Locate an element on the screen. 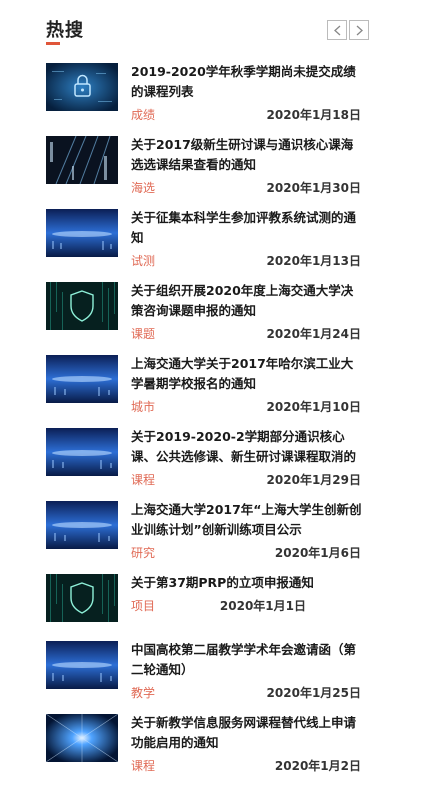  item-meta: 城市 2020年1月10日 is located at coordinates (246, 406).